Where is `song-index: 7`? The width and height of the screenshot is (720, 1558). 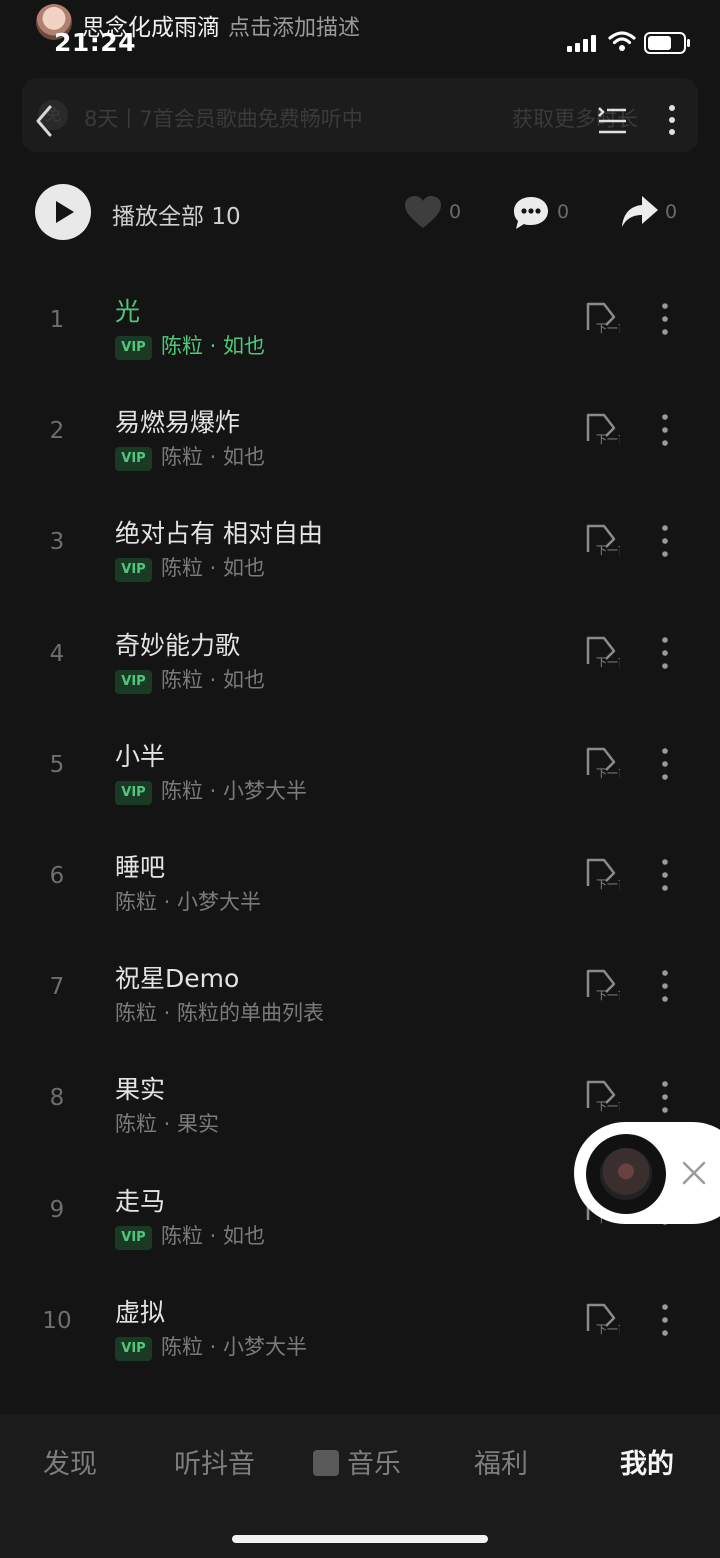 song-index: 7 is located at coordinates (57, 987).